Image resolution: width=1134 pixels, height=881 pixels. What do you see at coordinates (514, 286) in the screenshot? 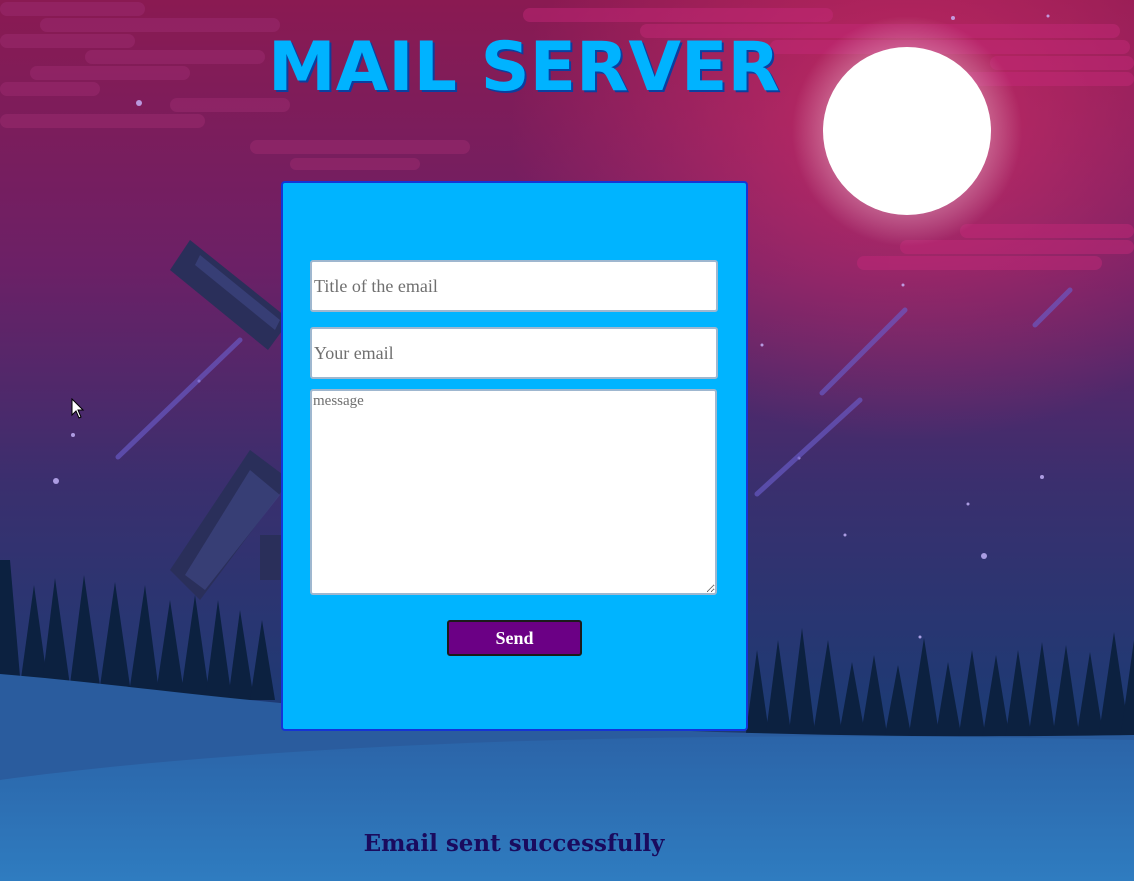
I see `email-title-input` at bounding box center [514, 286].